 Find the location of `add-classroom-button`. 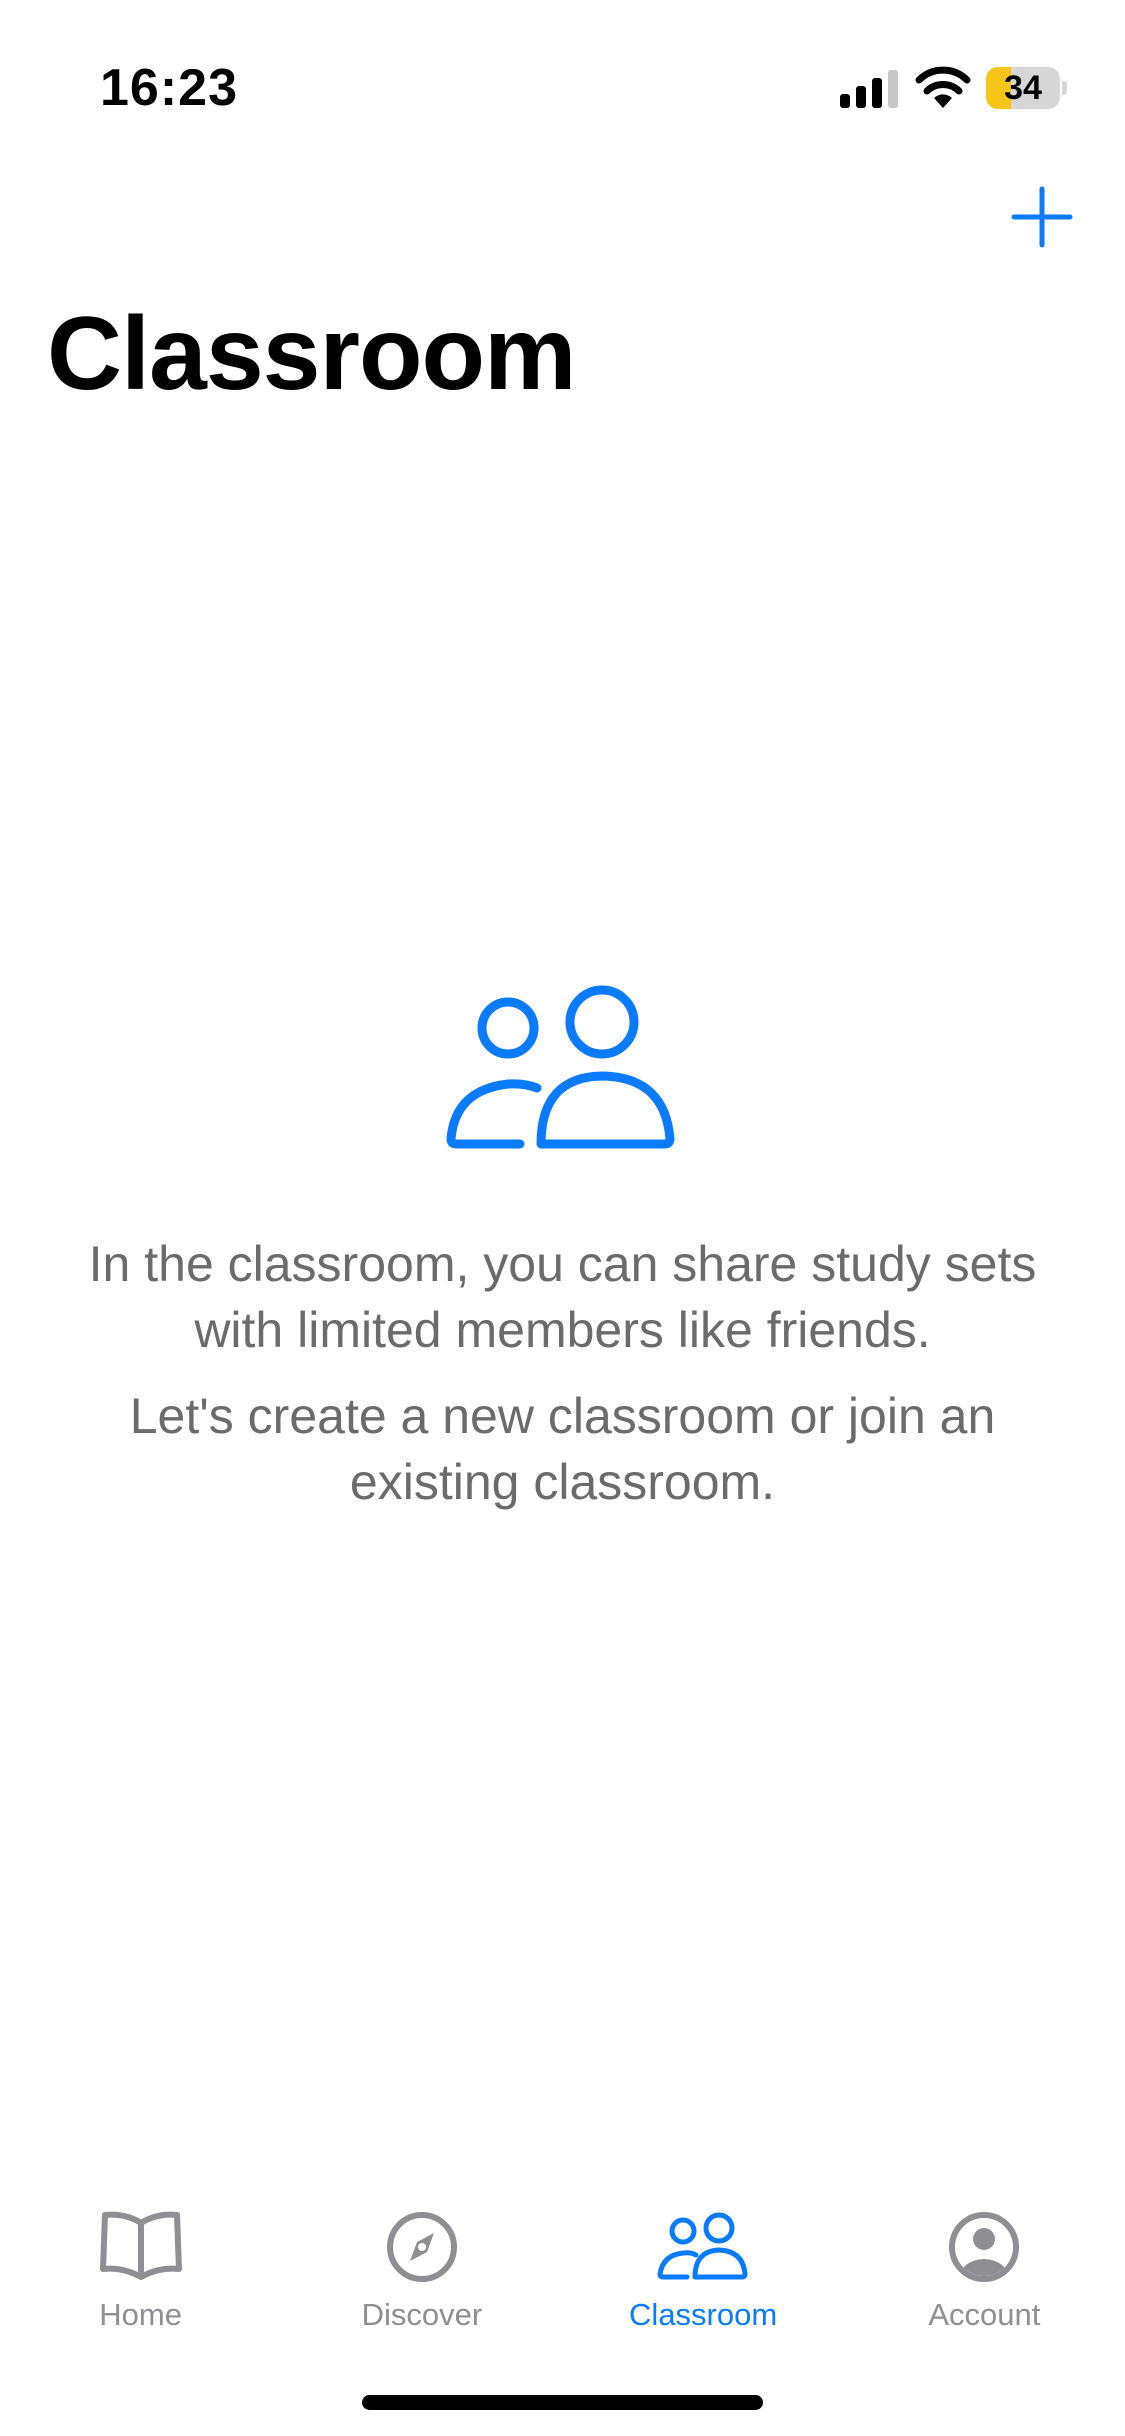

add-classroom-button is located at coordinates (1042, 217).